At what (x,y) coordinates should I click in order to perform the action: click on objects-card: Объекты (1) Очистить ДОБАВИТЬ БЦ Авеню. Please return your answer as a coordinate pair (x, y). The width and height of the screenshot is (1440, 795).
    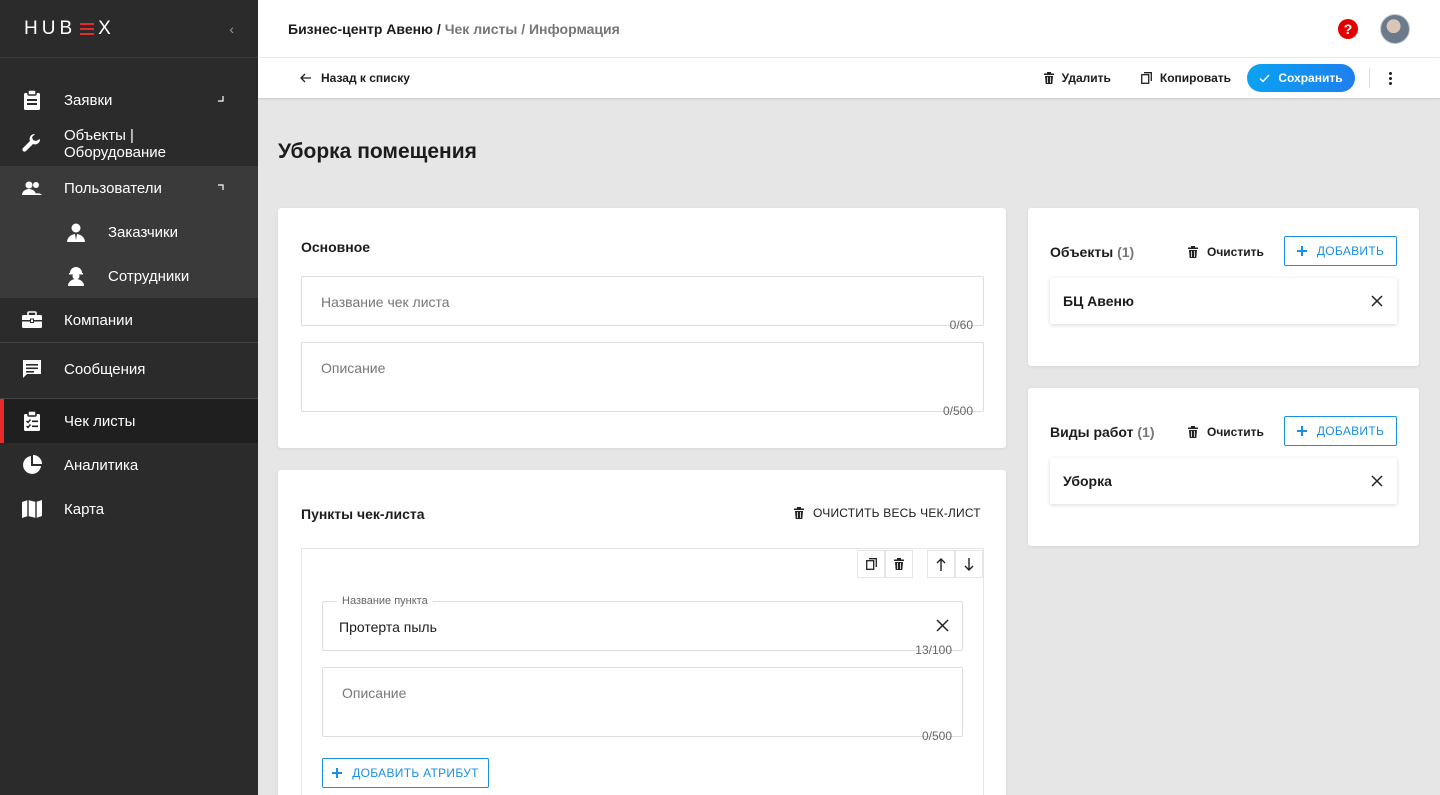
    Looking at the image, I should click on (1223, 287).